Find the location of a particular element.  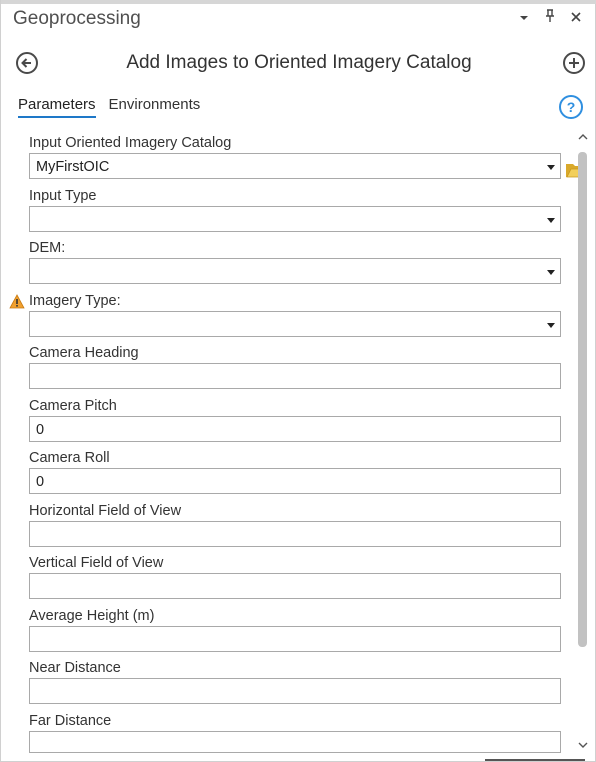

near-distance-input is located at coordinates (295, 691).